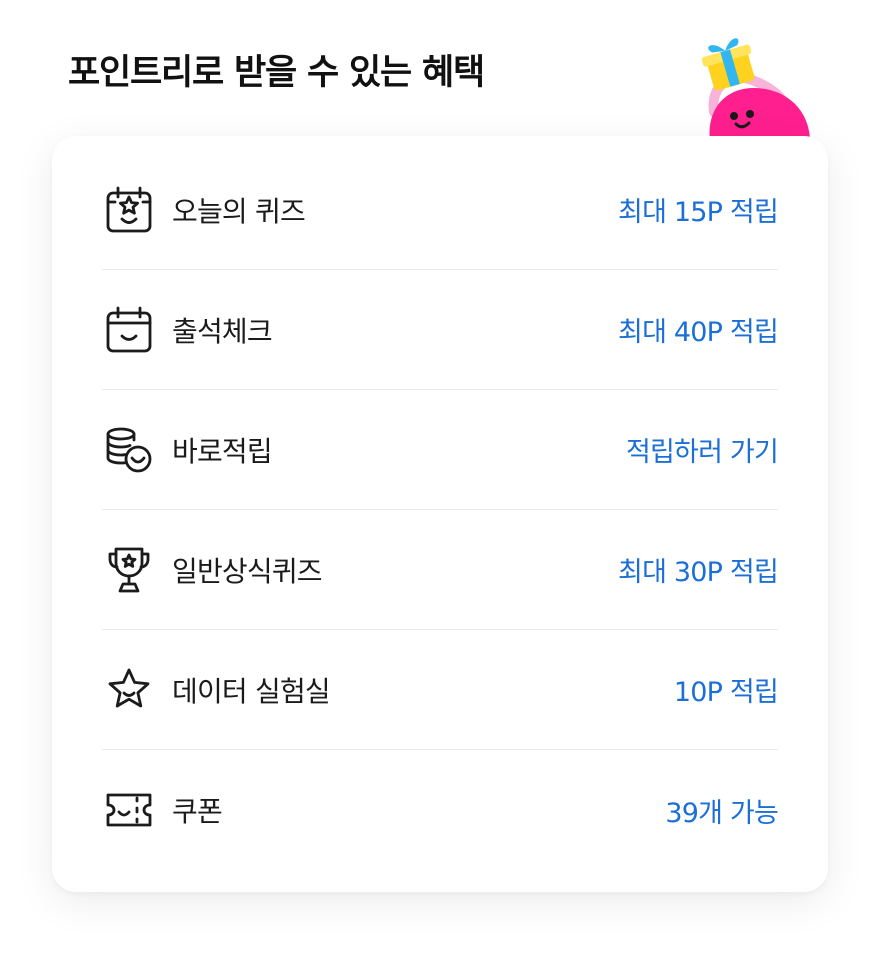 This screenshot has height=960, width=880. What do you see at coordinates (440, 570) in the screenshot?
I see `benefit-row-general-quiz: 일반상식퀴즈 최대 30P 적립` at bounding box center [440, 570].